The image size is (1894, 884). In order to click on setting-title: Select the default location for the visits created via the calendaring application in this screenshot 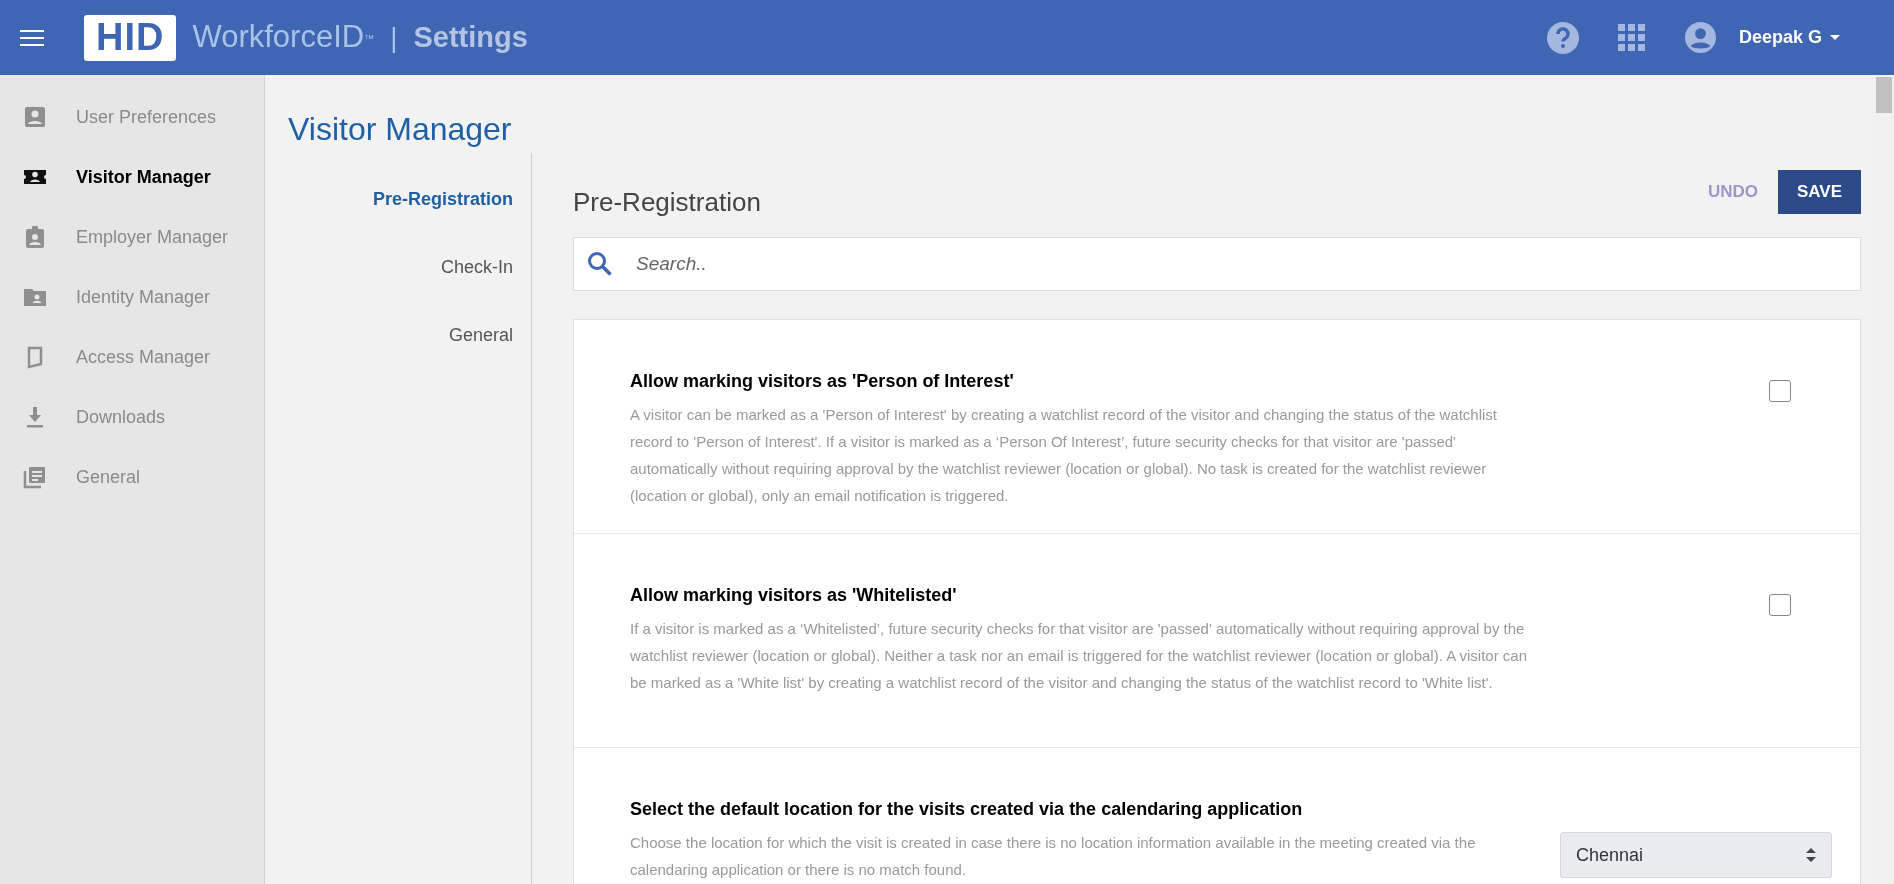, I will do `click(967, 809)`.